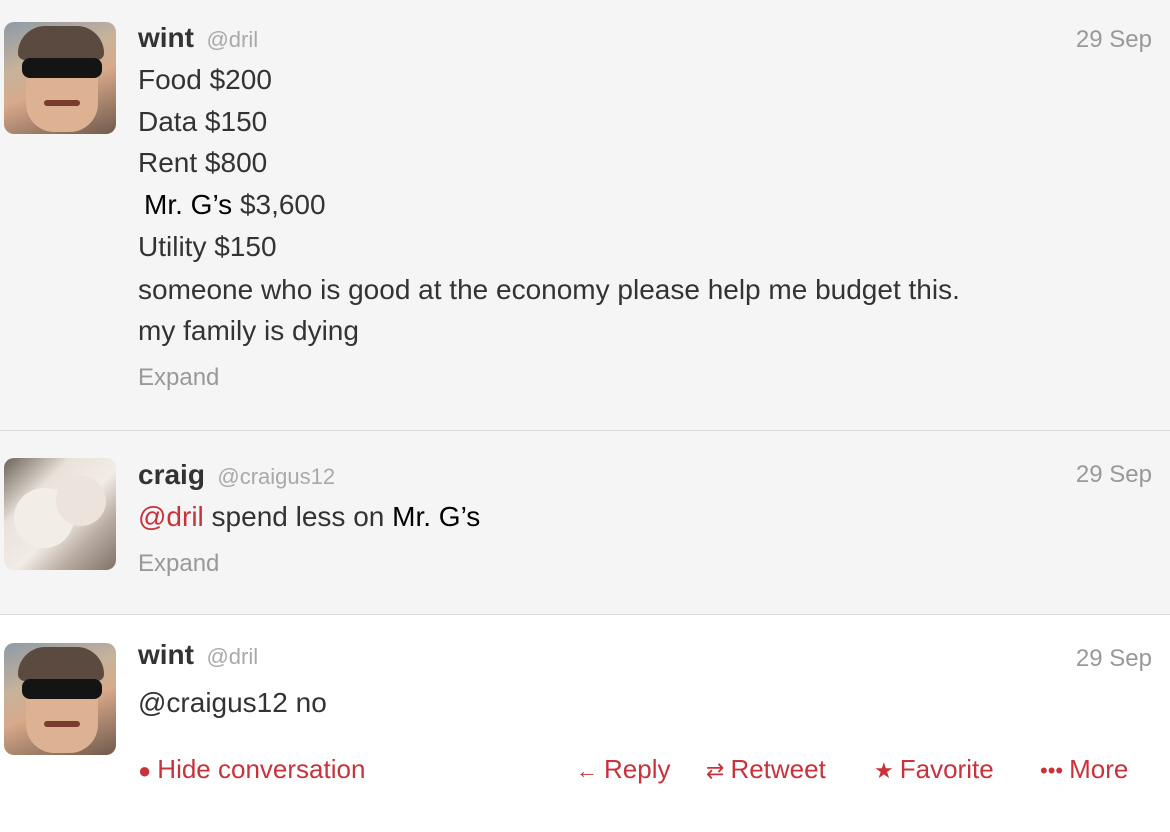  What do you see at coordinates (311, 702) in the screenshot?
I see `tweet-text: no` at bounding box center [311, 702].